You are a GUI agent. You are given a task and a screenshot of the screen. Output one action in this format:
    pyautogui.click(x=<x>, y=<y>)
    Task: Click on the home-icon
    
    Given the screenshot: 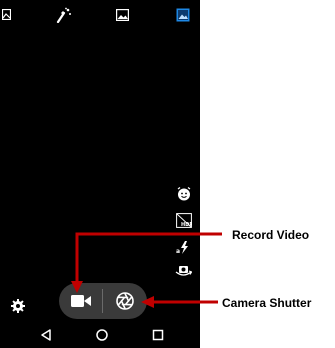 What is the action you would take?
    pyautogui.click(x=102, y=335)
    